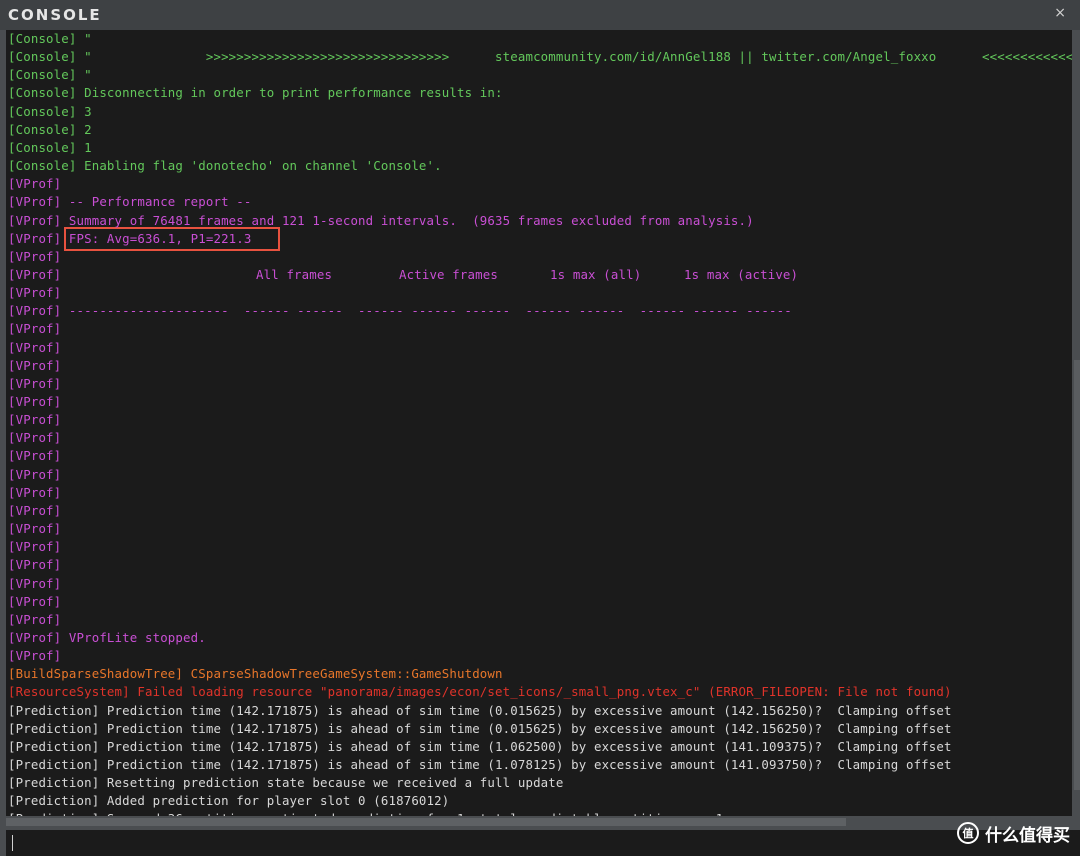 Image resolution: width=1080 pixels, height=856 pixels. Describe the element at coordinates (1077, 575) in the screenshot. I see `vertical-scrollbar` at that location.